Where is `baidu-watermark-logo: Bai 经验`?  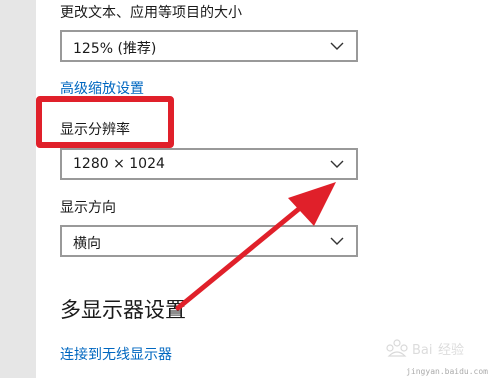 baidu-watermark-logo: Bai 经验 is located at coordinates (425, 348).